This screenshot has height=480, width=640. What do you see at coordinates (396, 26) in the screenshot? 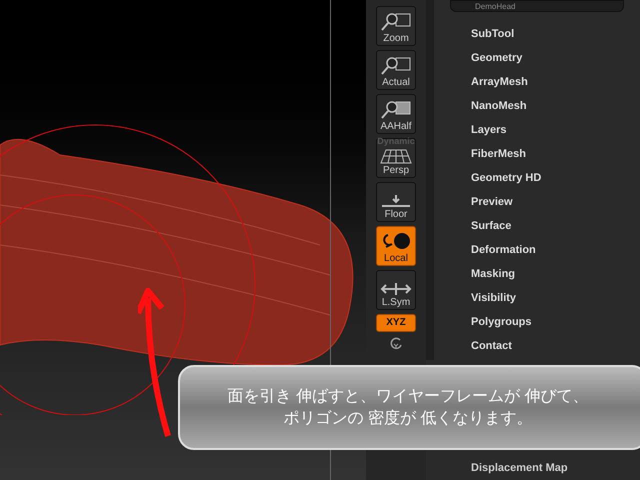
I see `shelf-button: Zoom` at bounding box center [396, 26].